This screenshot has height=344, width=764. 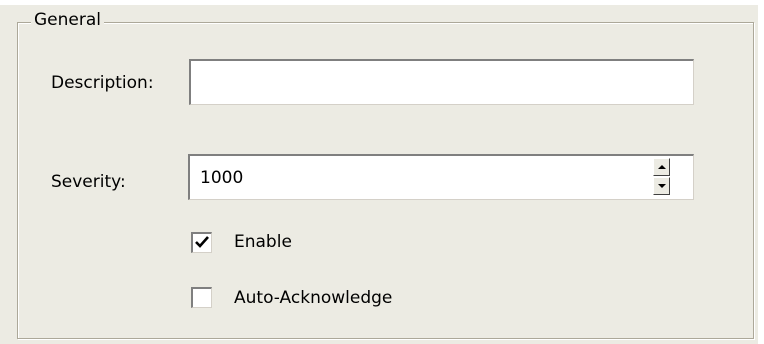 What do you see at coordinates (441, 177) in the screenshot?
I see `severity-input` at bounding box center [441, 177].